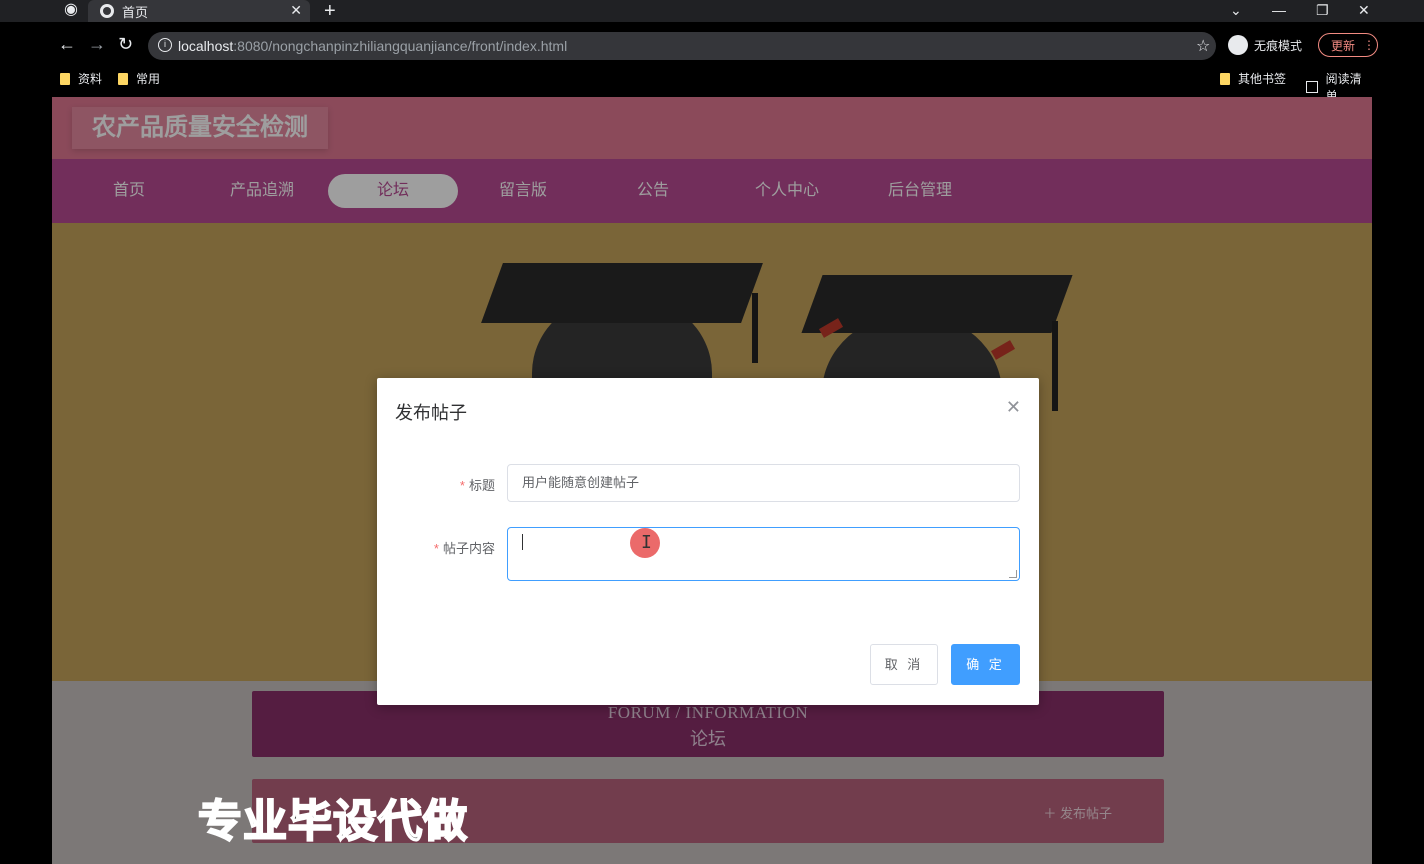 The image size is (1424, 864). Describe the element at coordinates (481, 485) in the screenshot. I see `title-label-text: 标题` at that location.